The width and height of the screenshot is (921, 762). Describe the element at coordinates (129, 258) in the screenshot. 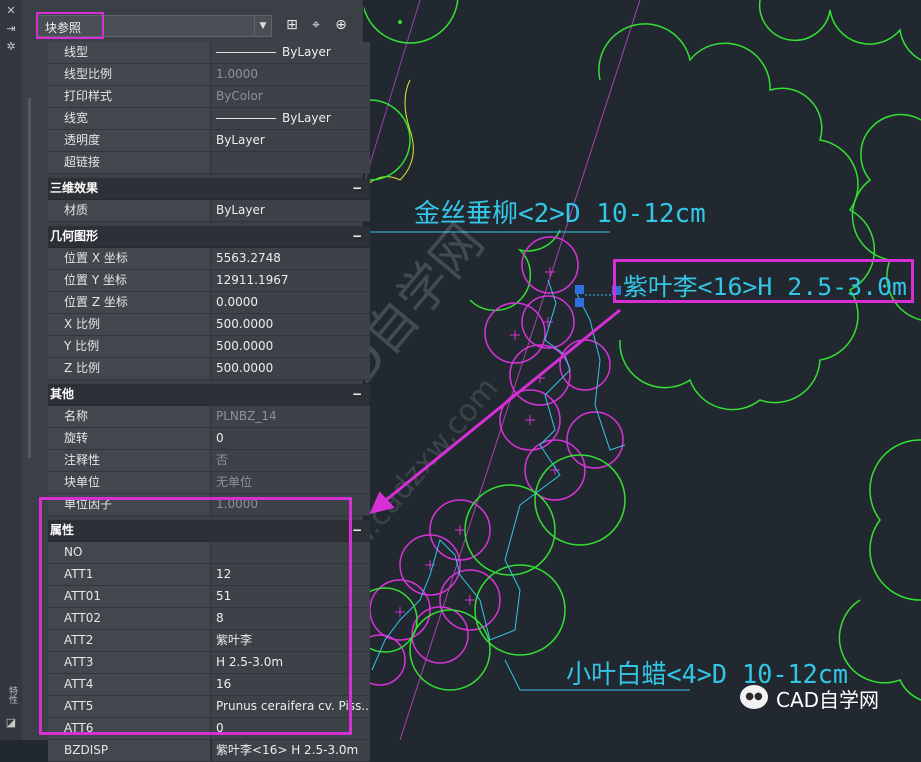

I see `property-label: 位置 X 坐标` at that location.